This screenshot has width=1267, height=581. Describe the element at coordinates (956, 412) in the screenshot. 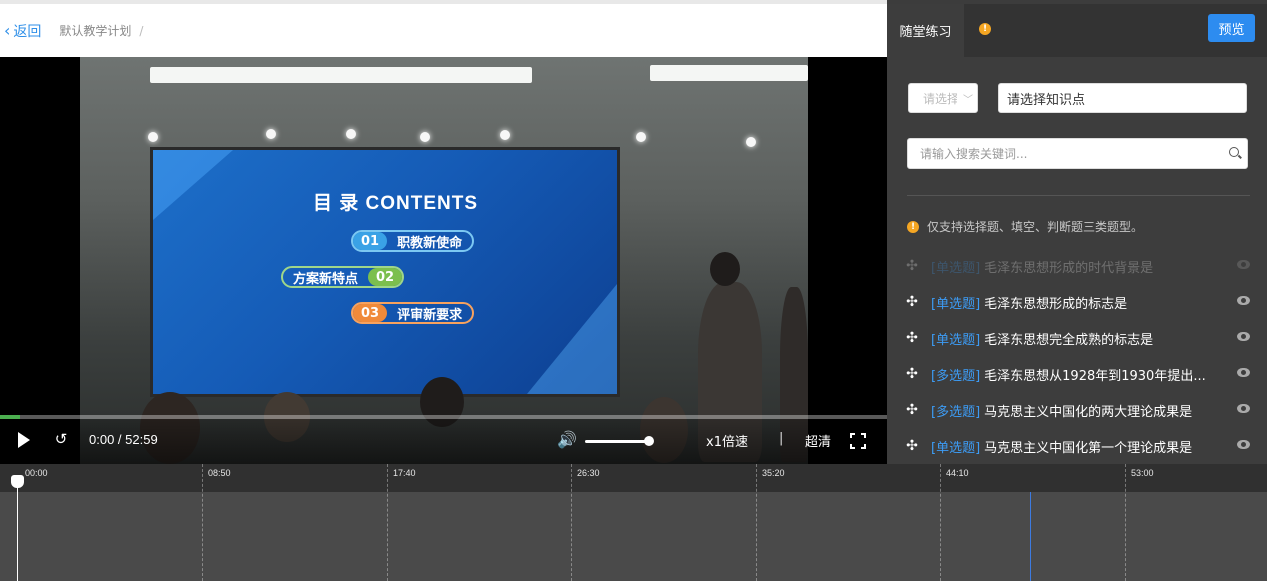

I see `question-type: [多选题]` at that location.